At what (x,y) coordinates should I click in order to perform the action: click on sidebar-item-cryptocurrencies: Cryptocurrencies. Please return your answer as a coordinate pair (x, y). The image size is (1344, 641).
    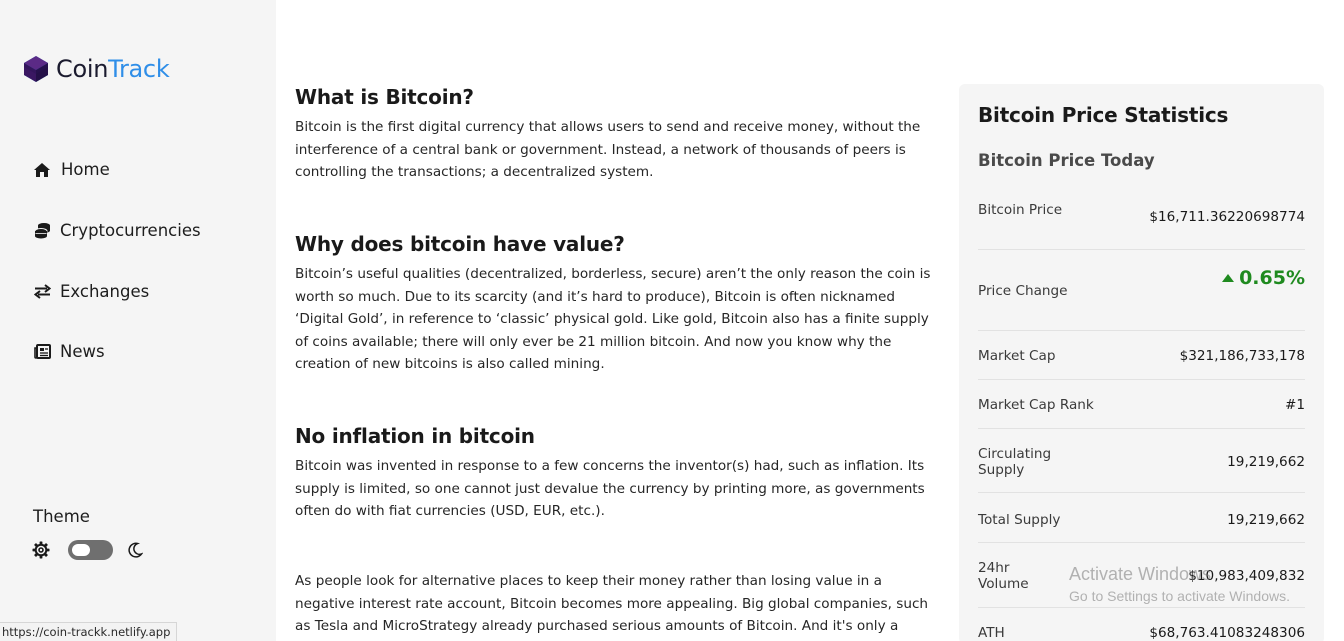
    Looking at the image, I should click on (117, 230).